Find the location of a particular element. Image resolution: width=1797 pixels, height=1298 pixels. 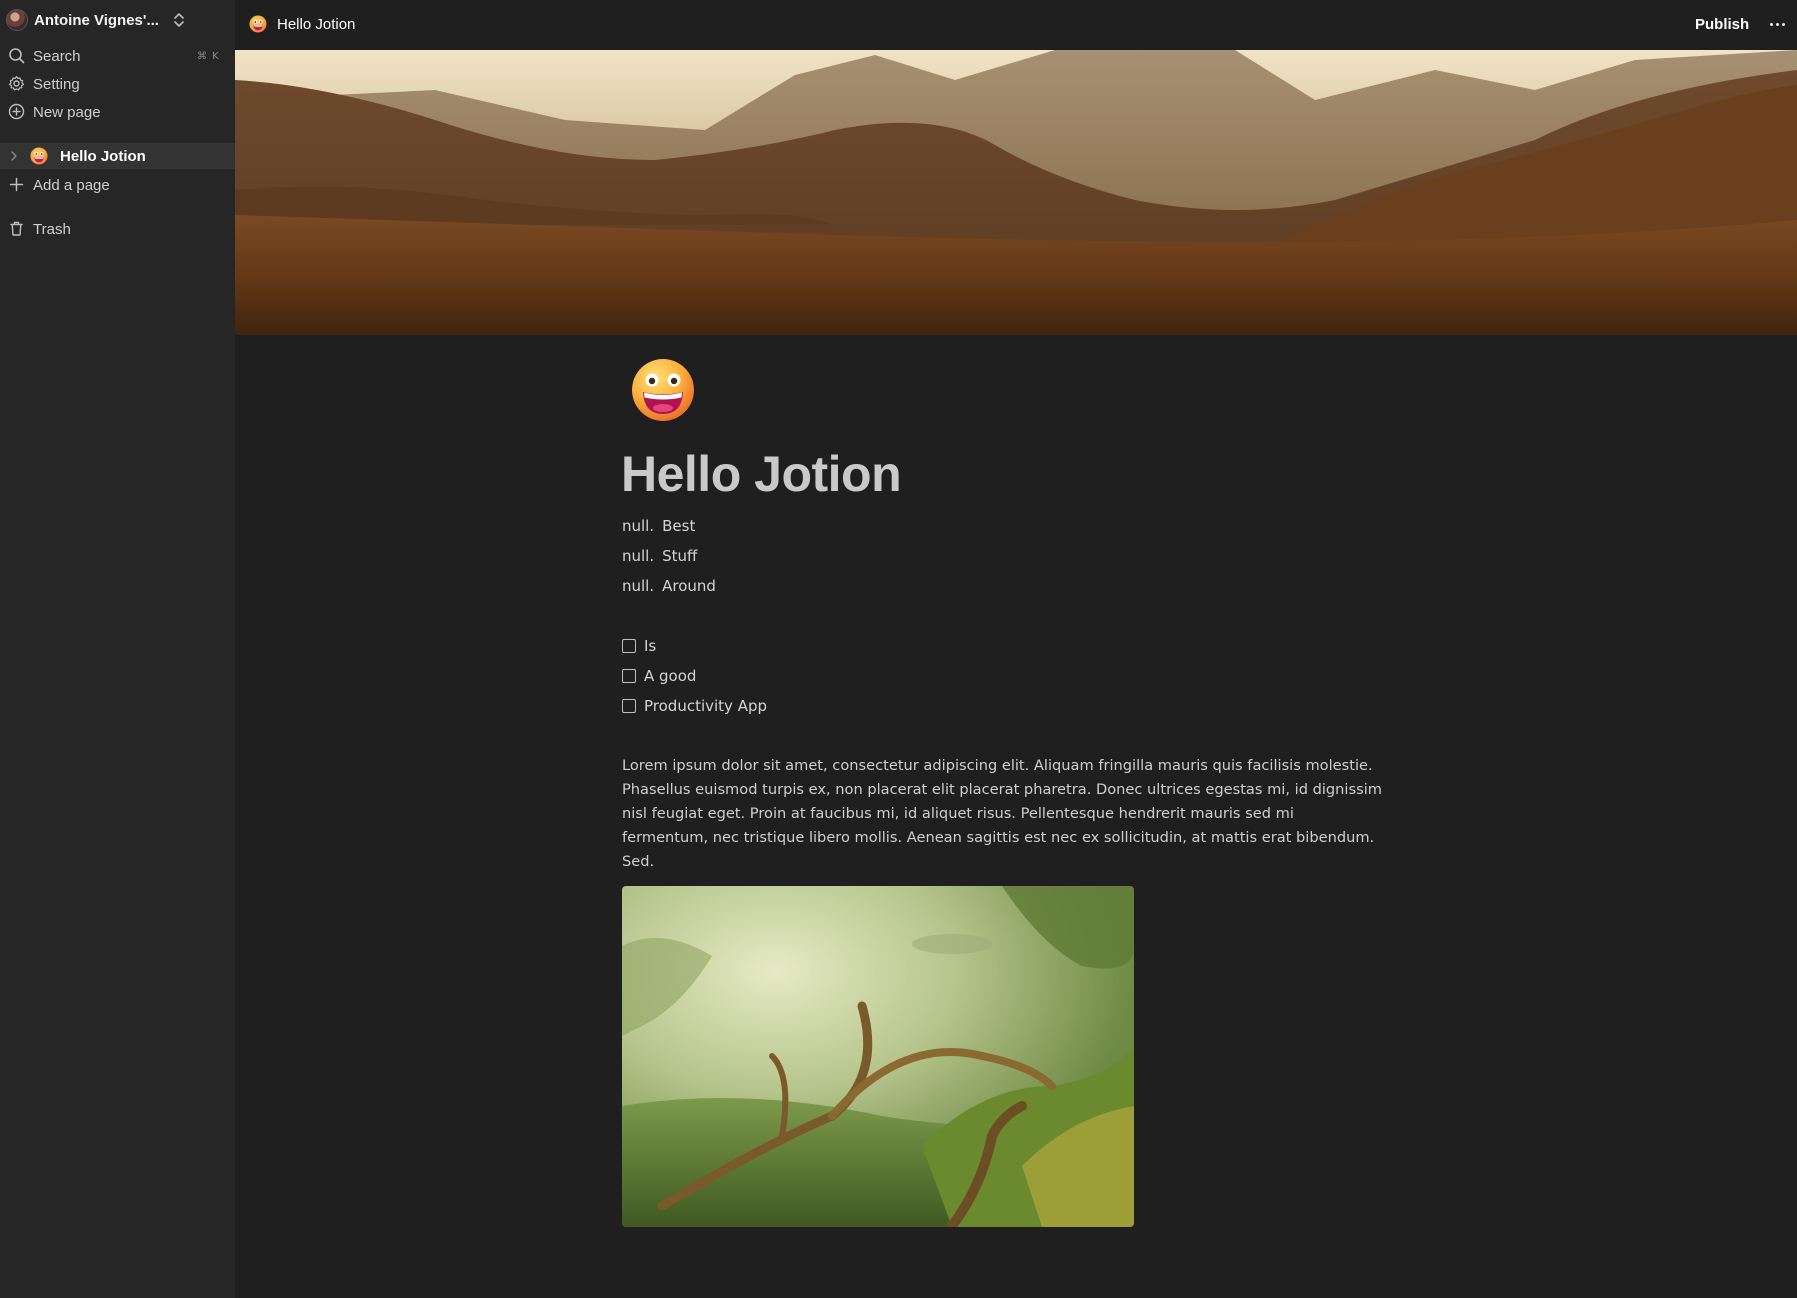

checklist-item-text: A good is located at coordinates (670, 676).